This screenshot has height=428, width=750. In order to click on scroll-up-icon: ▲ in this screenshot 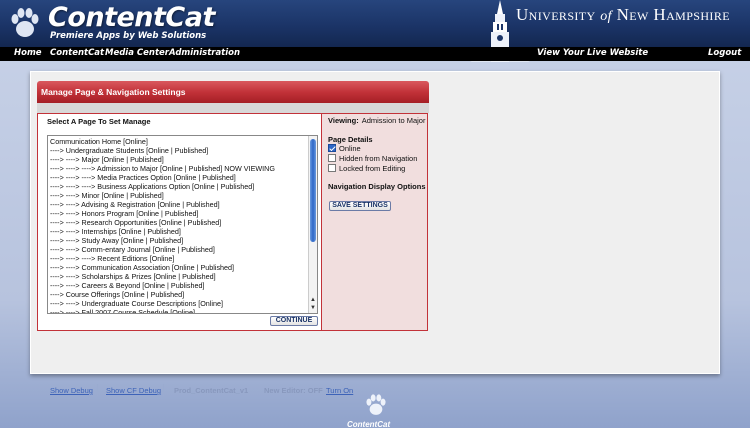, I will do `click(313, 300)`.